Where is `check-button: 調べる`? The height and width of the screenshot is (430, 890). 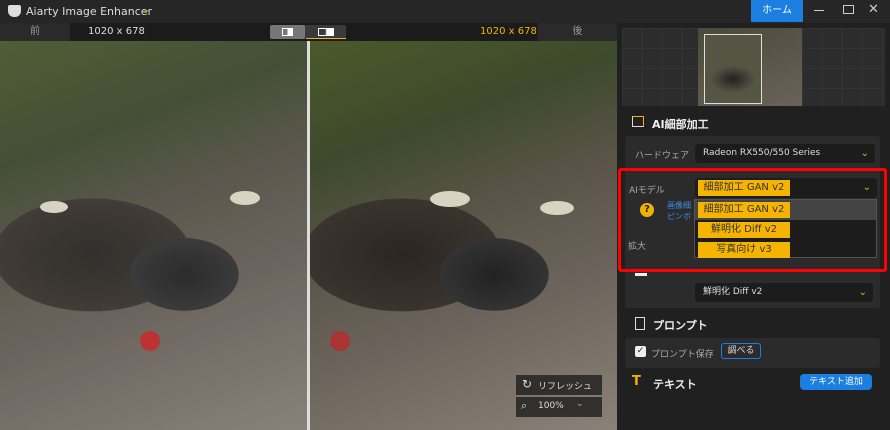
check-button: 調べる is located at coordinates (741, 351).